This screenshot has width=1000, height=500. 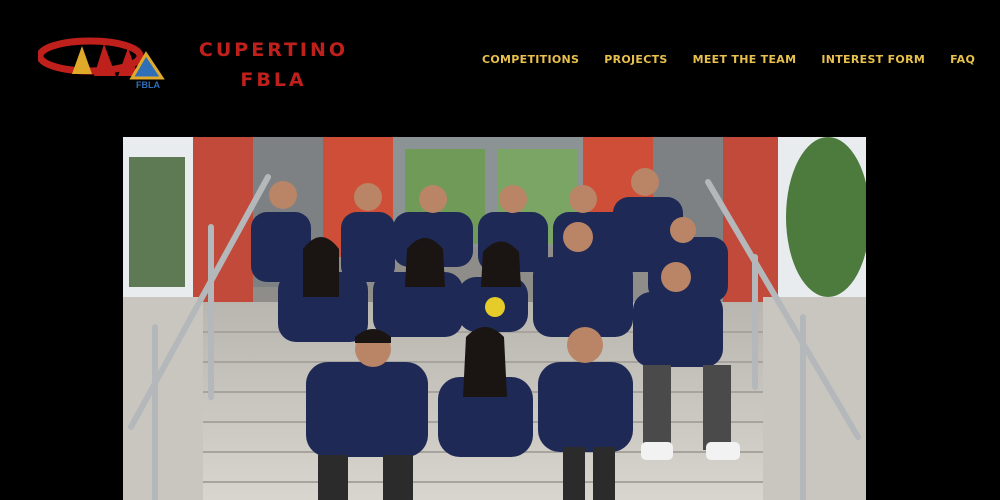 I want to click on fbla-tie-logo-icon: FBLA, so click(x=100, y=63).